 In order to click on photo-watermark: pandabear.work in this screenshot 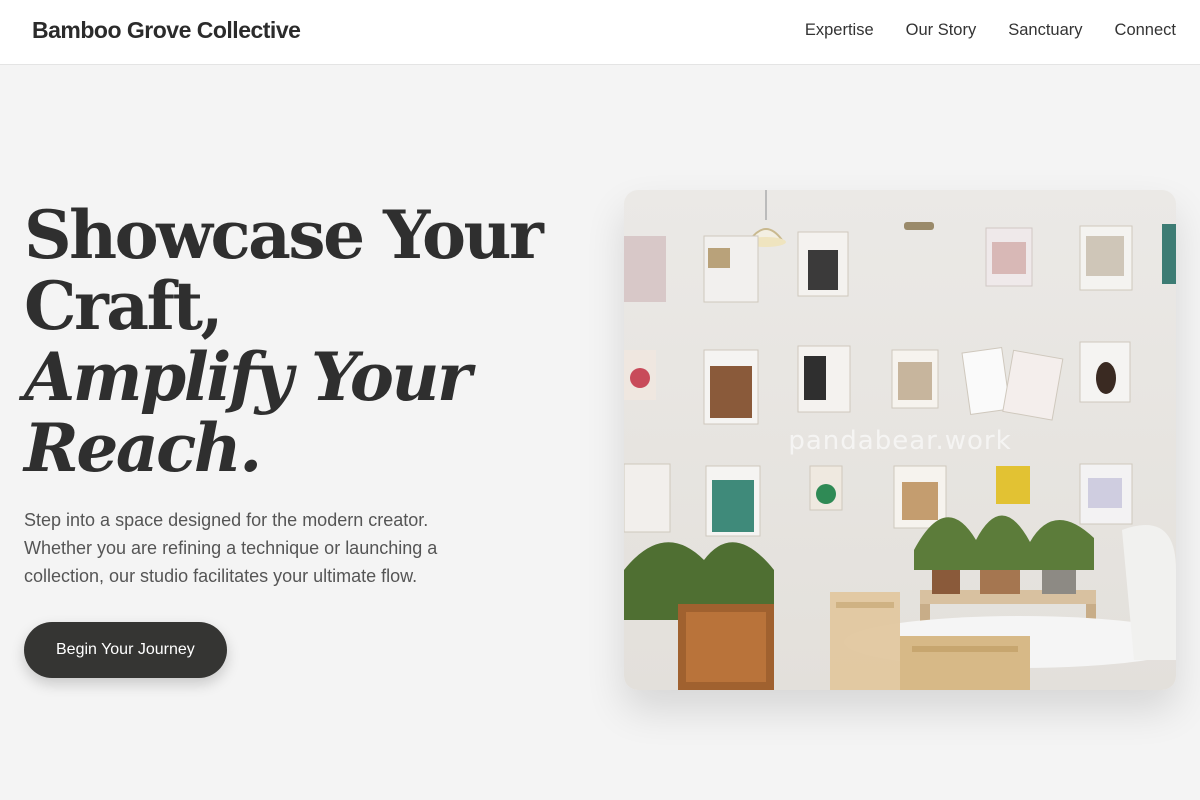, I will do `click(900, 441)`.